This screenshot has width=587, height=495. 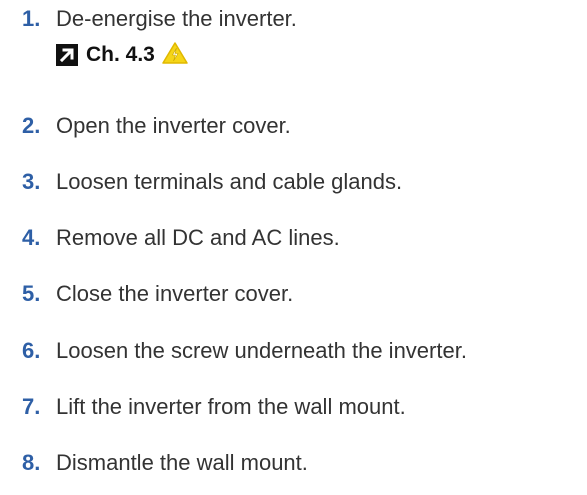 I want to click on step-8: 8. Dismantle the wall mount., so click(x=165, y=463).